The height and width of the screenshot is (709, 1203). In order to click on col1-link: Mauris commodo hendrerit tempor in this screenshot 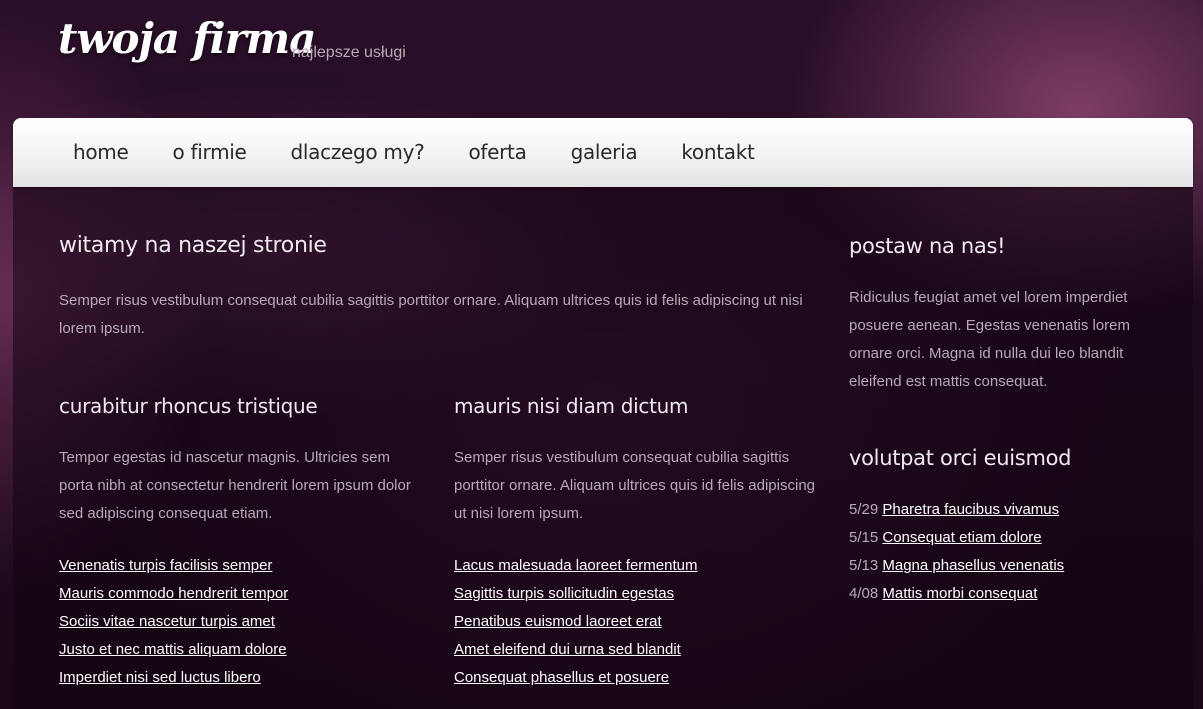, I will do `click(173, 593)`.